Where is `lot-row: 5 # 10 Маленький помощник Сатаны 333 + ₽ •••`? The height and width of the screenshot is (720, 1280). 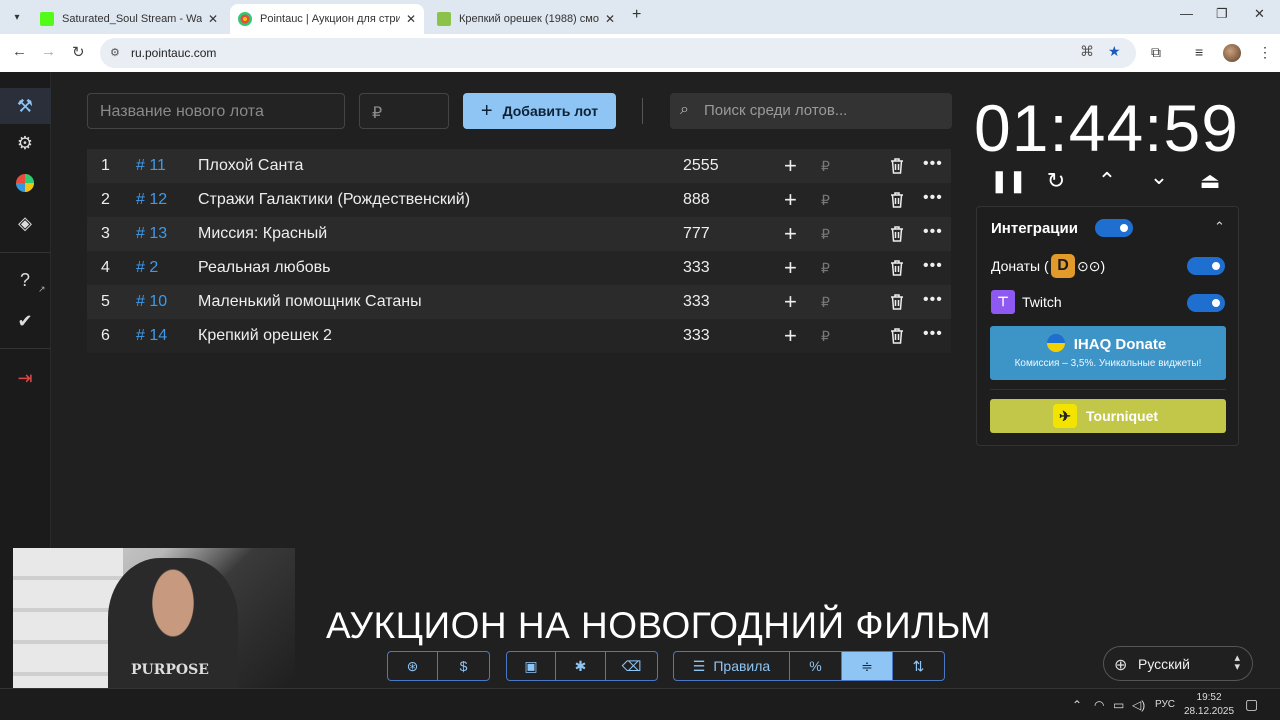 lot-row: 5 # 10 Маленький помощник Сатаны 333 + ₽ ••• is located at coordinates (519, 302).